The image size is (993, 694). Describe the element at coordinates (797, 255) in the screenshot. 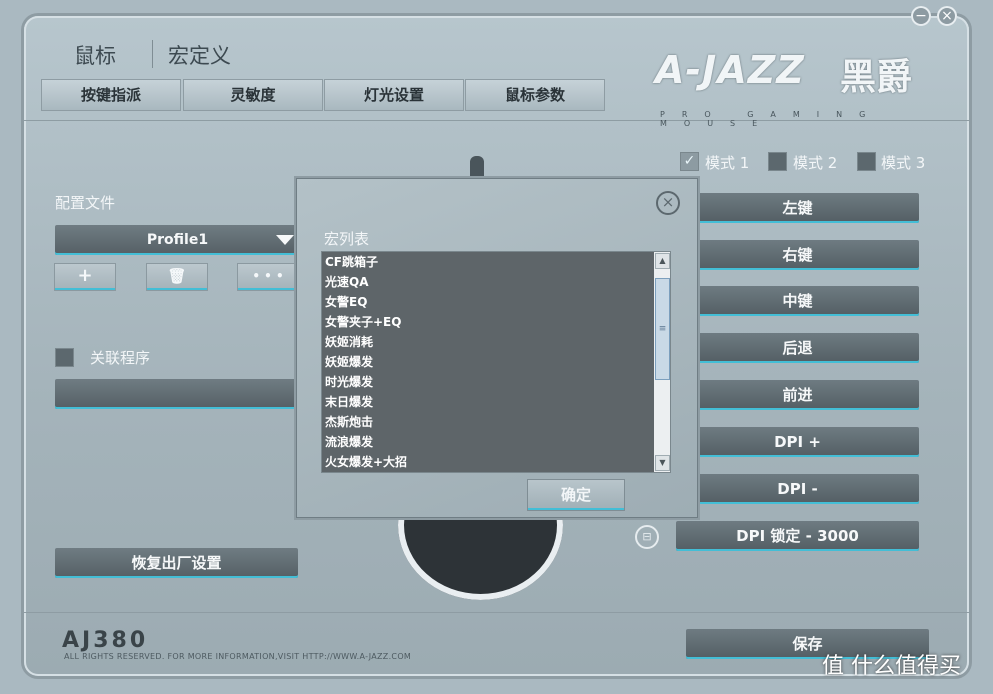

I see `button-right-click: 右键` at that location.